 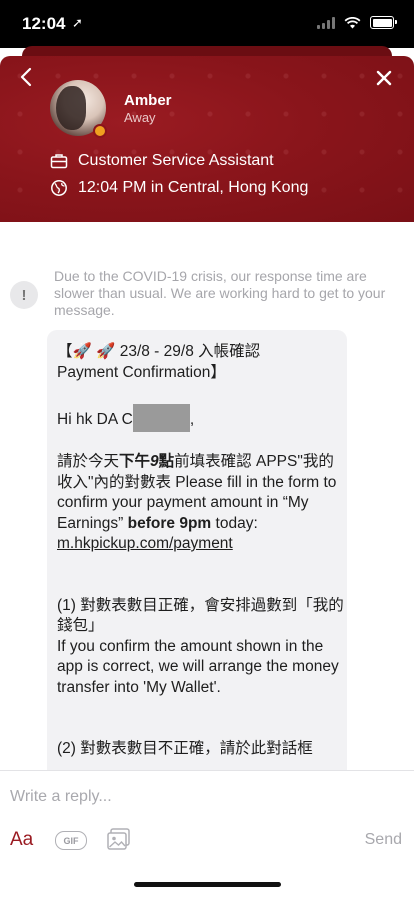 What do you see at coordinates (140, 117) in the screenshot?
I see `agent-status: Away` at bounding box center [140, 117].